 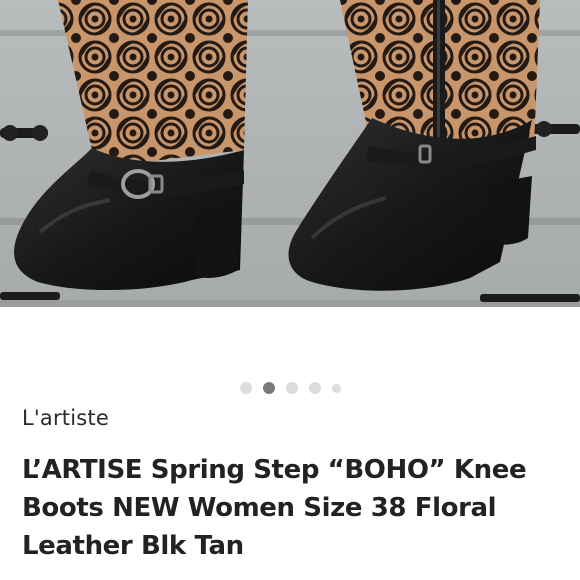 I want to click on brand-name: L'artiste, so click(x=65, y=418).